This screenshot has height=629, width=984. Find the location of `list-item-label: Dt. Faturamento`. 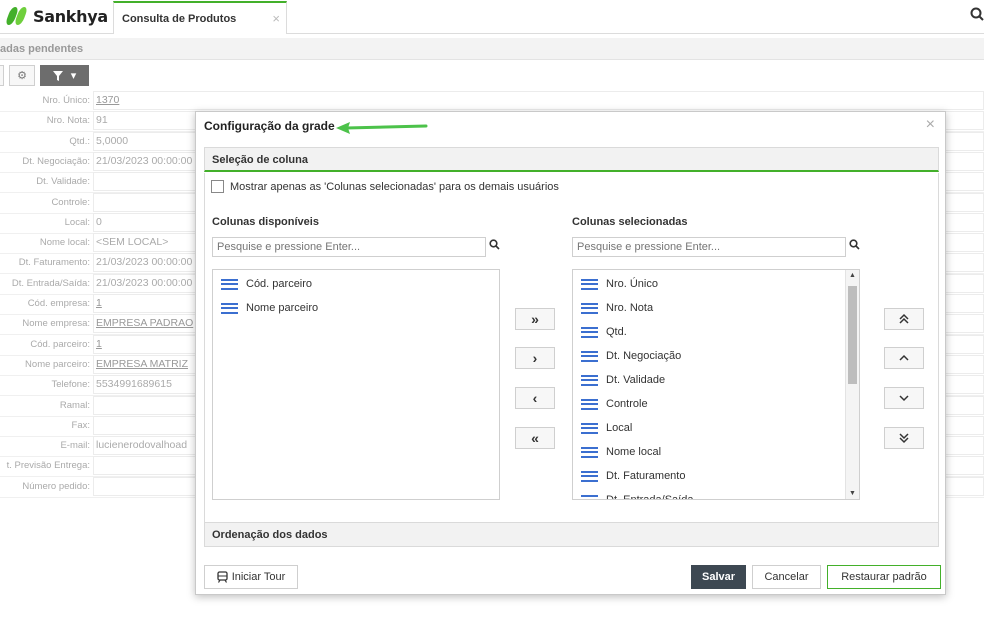

list-item-label: Dt. Faturamento is located at coordinates (646, 476).